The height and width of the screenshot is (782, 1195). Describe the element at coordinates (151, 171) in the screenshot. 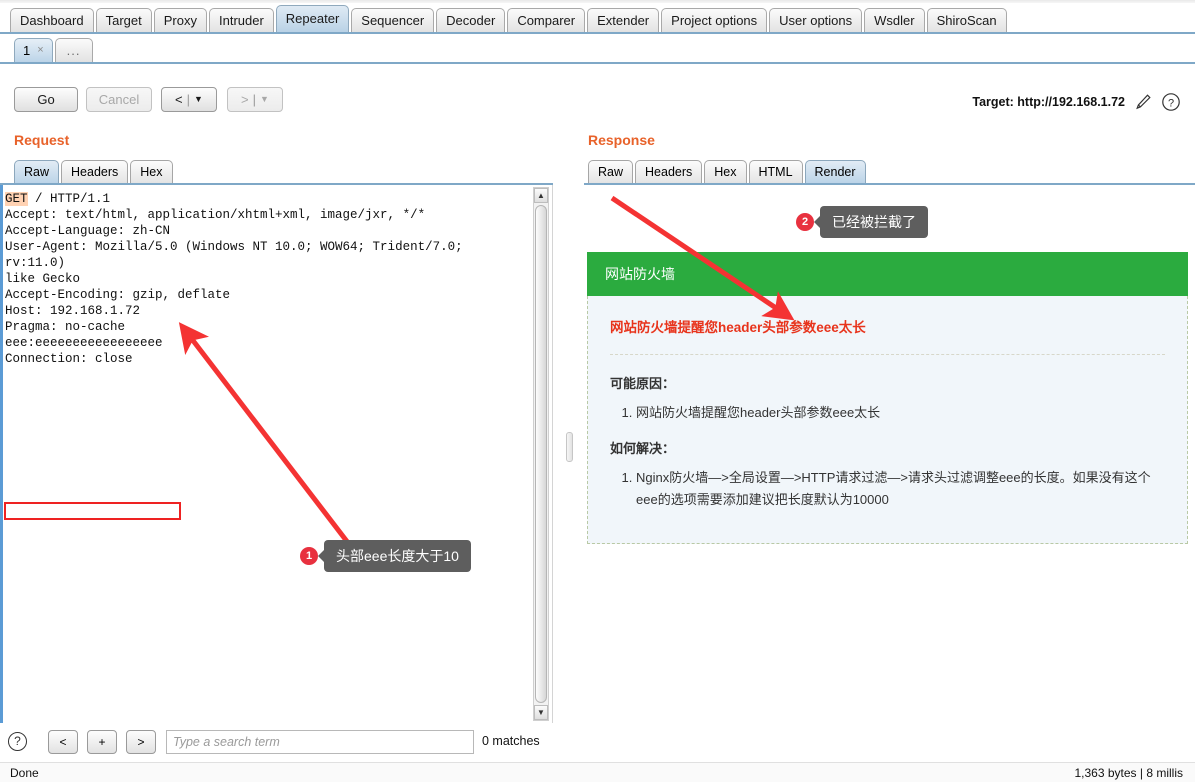

I see `request-tab-hex: Hex` at that location.